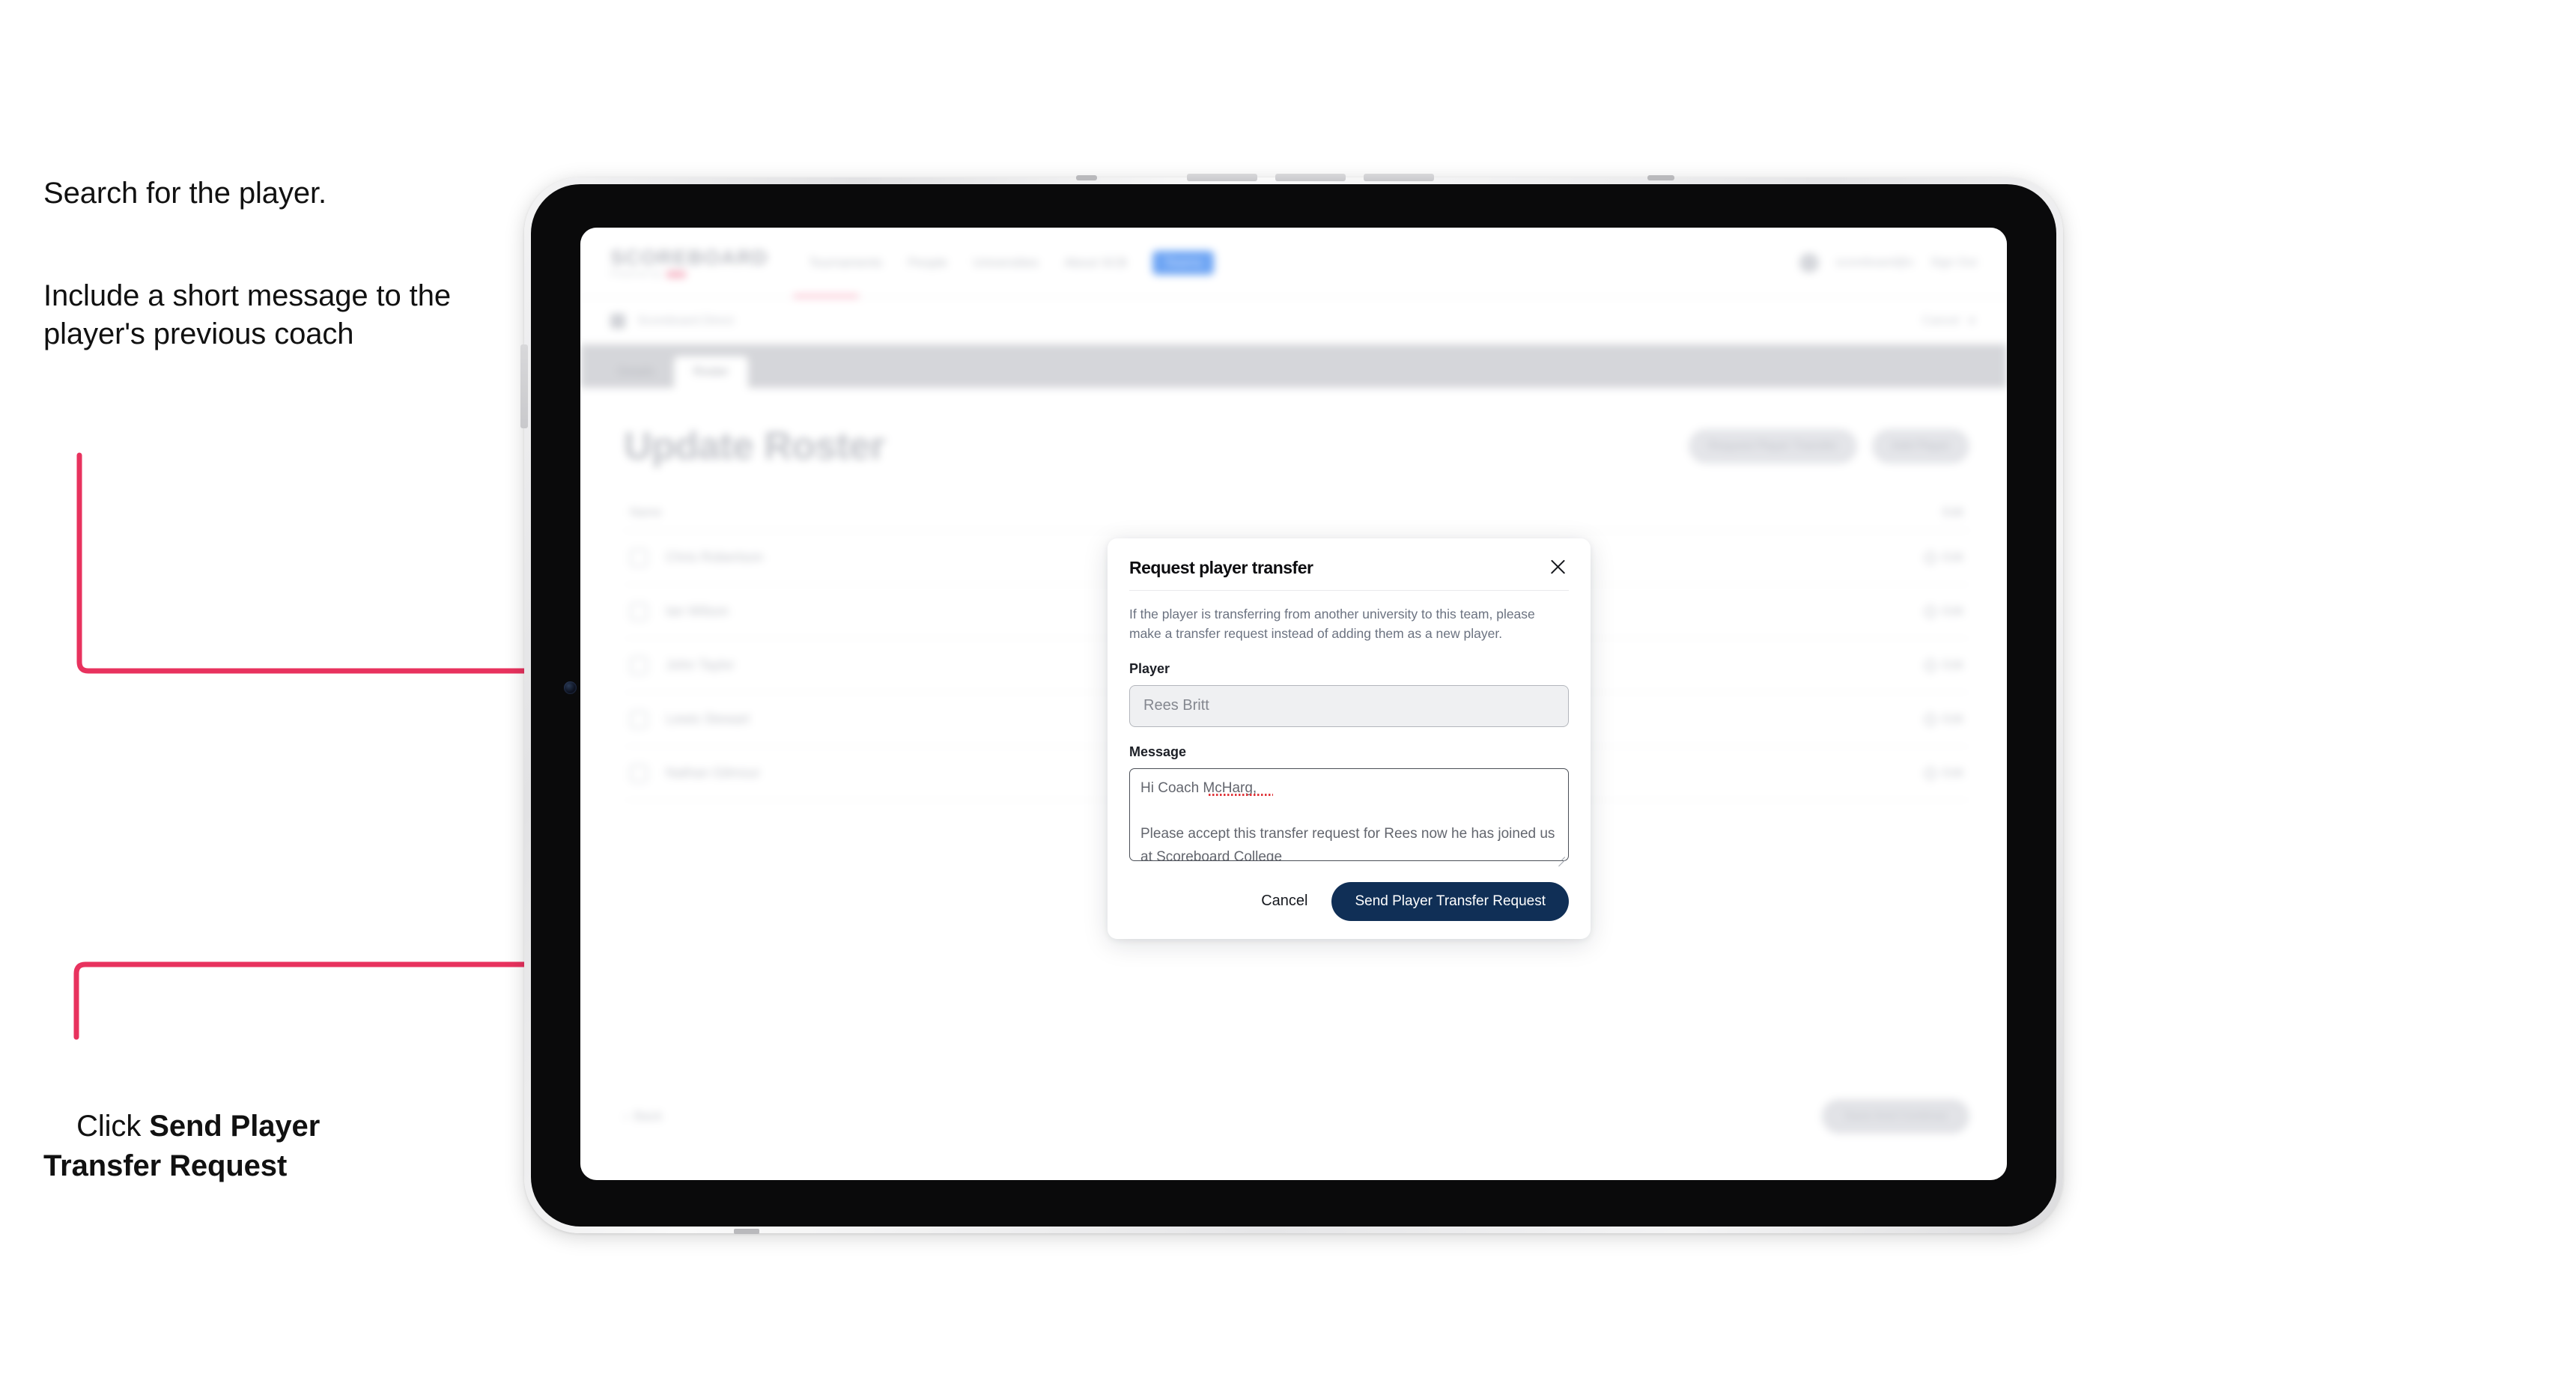  I want to click on player-name: Ian Wilson, so click(697, 611).